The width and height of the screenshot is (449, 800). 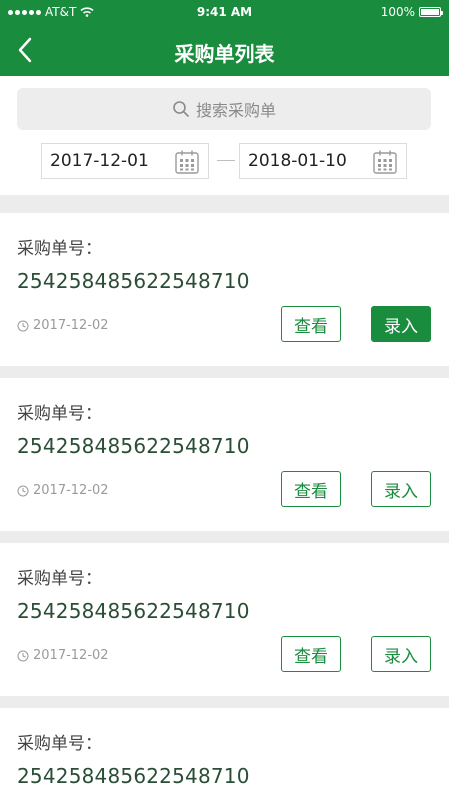 What do you see at coordinates (224, 135) in the screenshot?
I see `filter-panel: 搜索采购单 2017-12-01 2018-01-10` at bounding box center [224, 135].